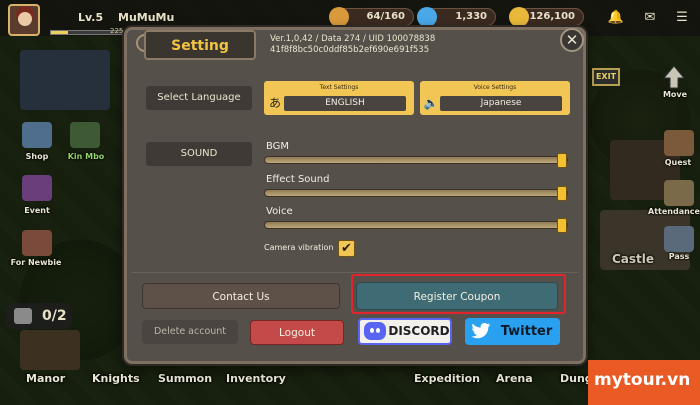 The width and height of the screenshot is (700, 405). Describe the element at coordinates (297, 332) in the screenshot. I see `logout-button: Logout` at that location.